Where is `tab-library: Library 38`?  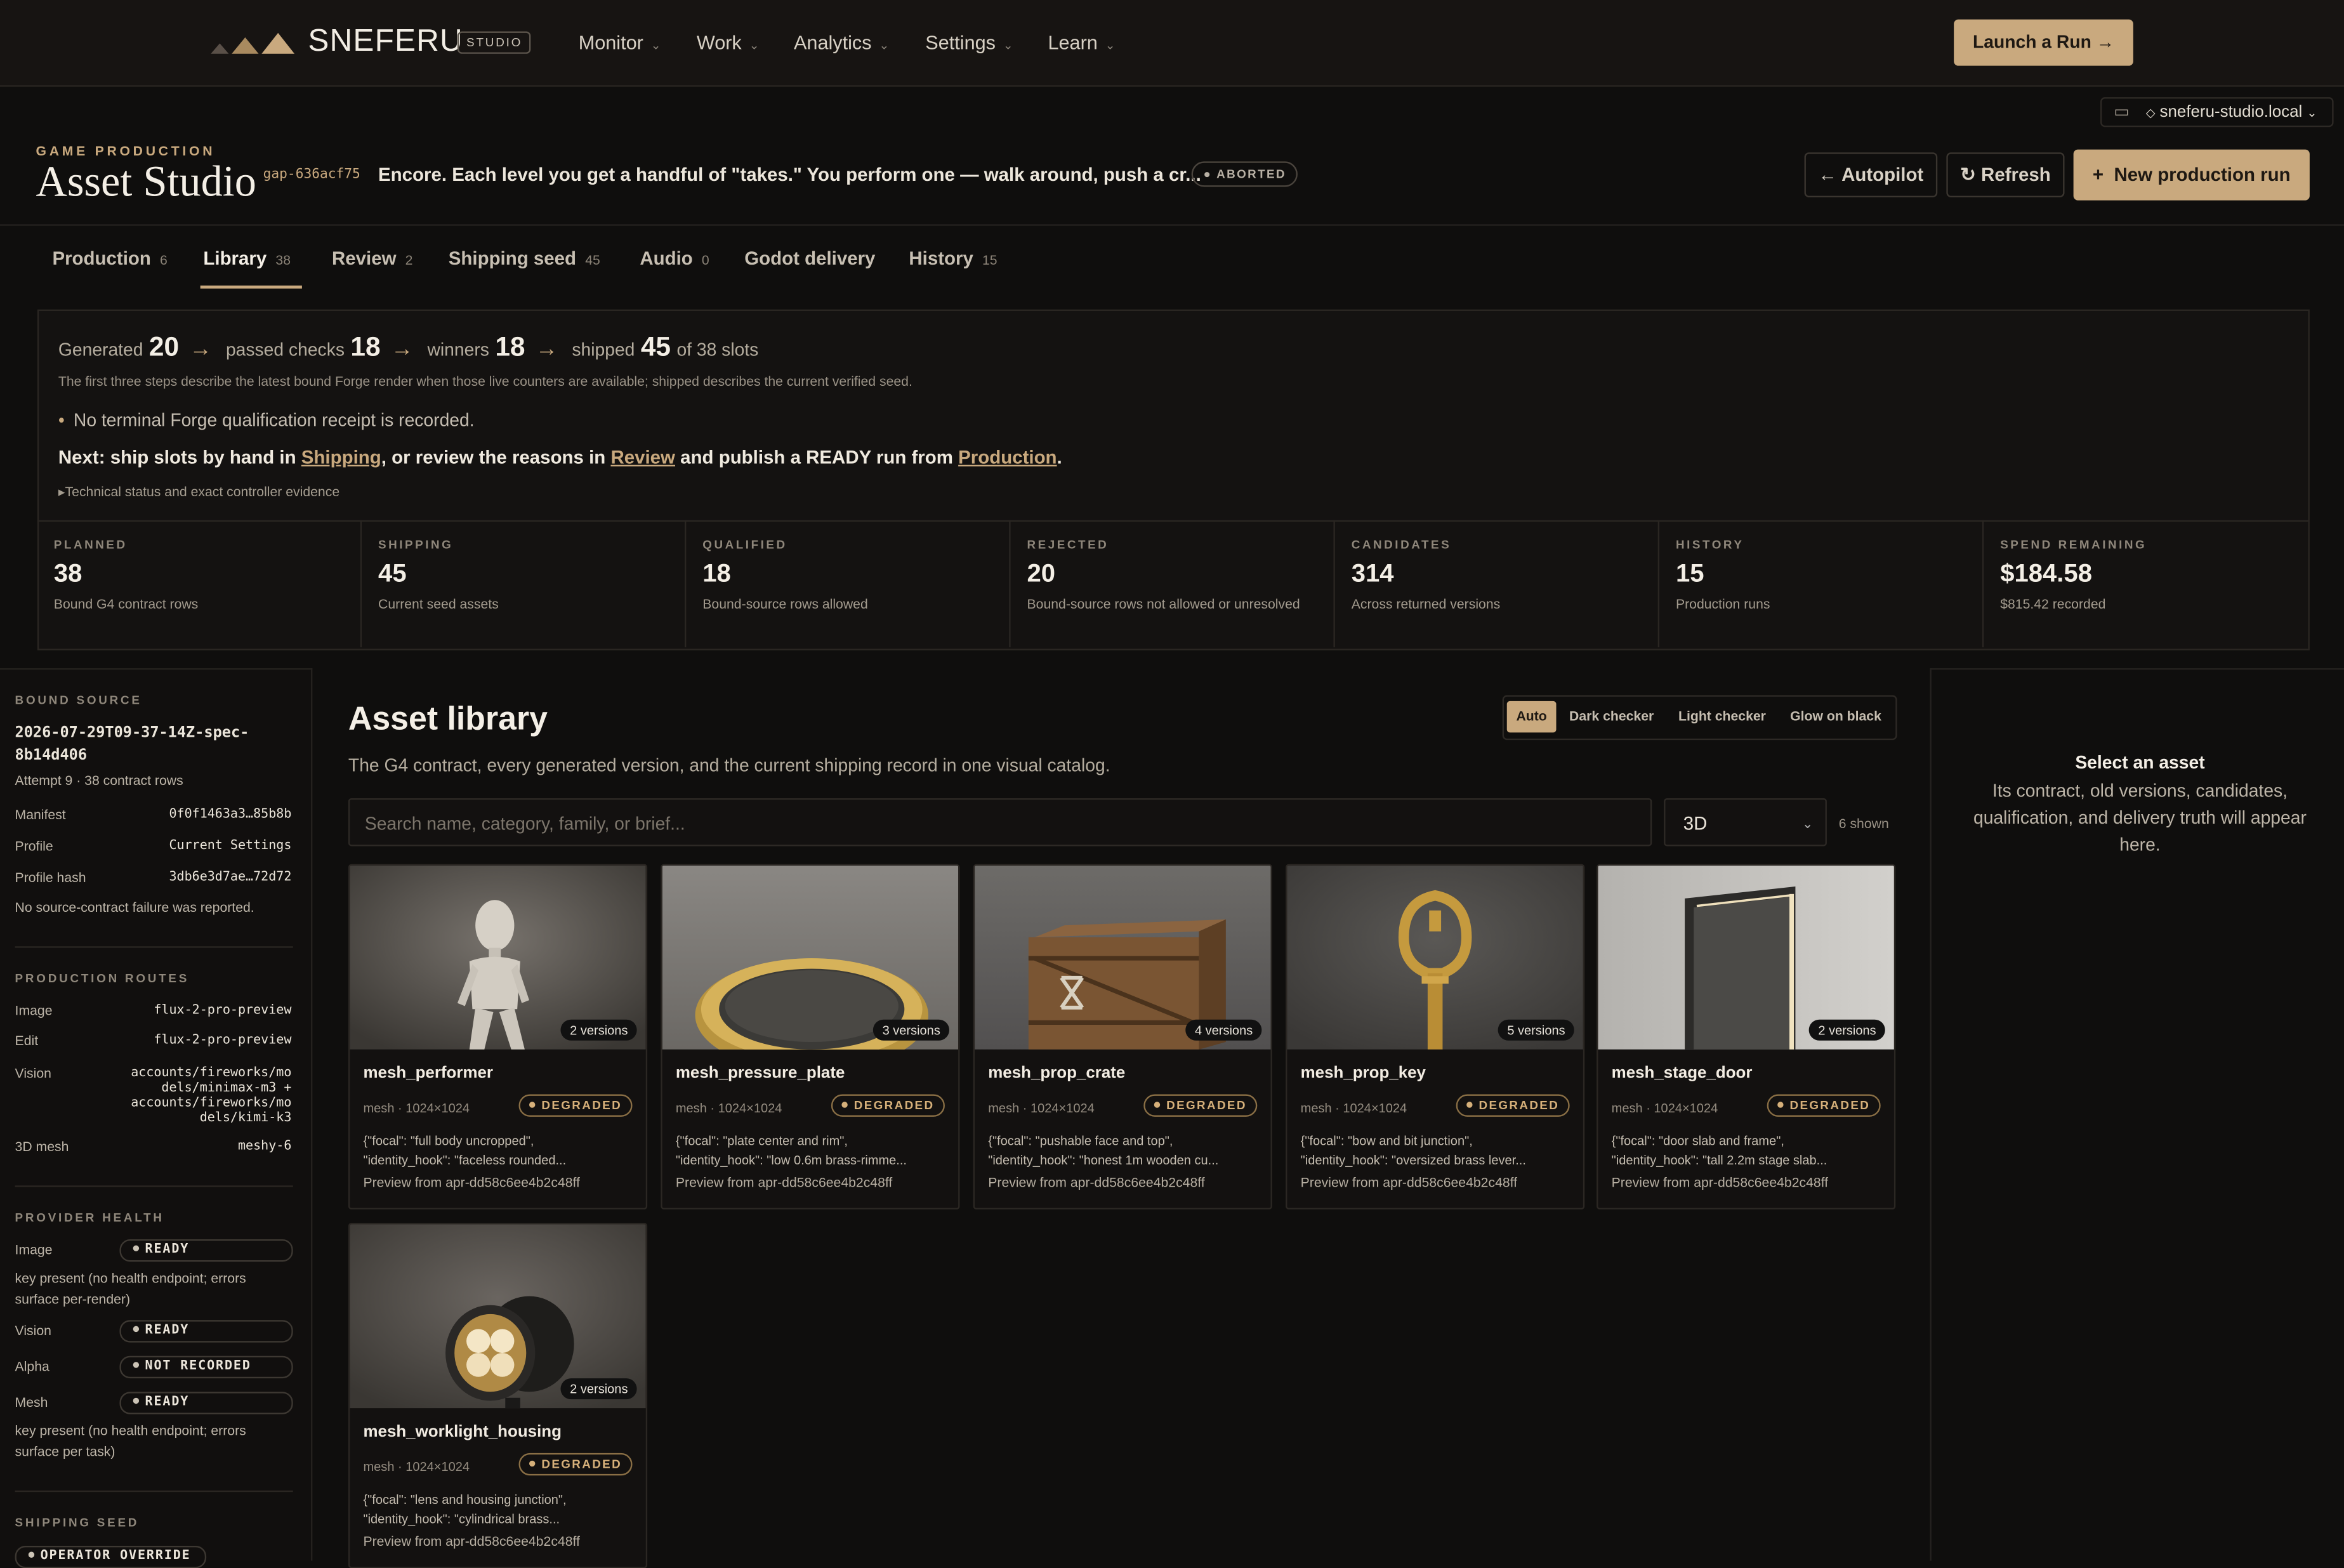
tab-library: Library 38 is located at coordinates (247, 258).